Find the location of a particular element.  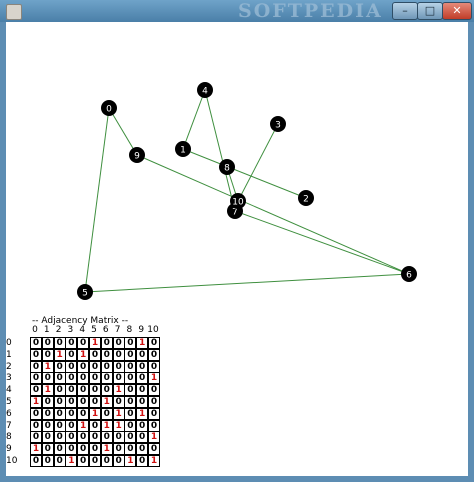

matrix-row-header: 6 is located at coordinates (9, 413).